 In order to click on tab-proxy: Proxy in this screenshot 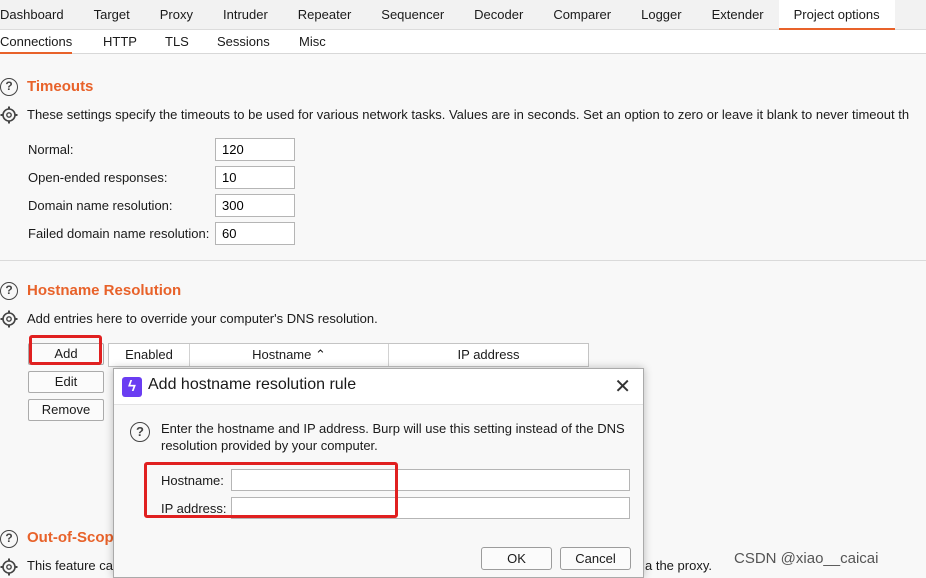, I will do `click(176, 15)`.